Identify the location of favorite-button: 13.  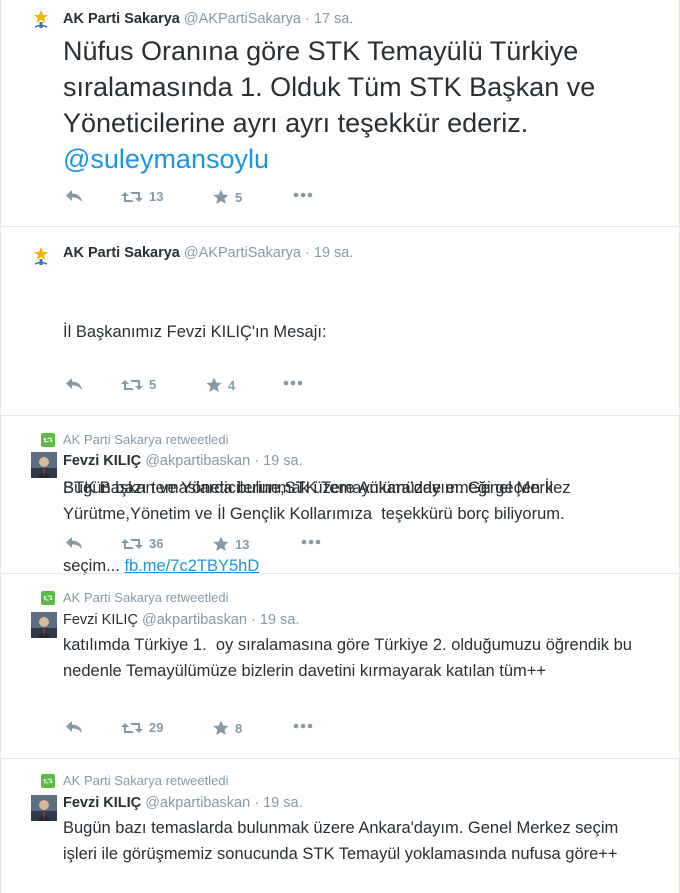
(231, 544).